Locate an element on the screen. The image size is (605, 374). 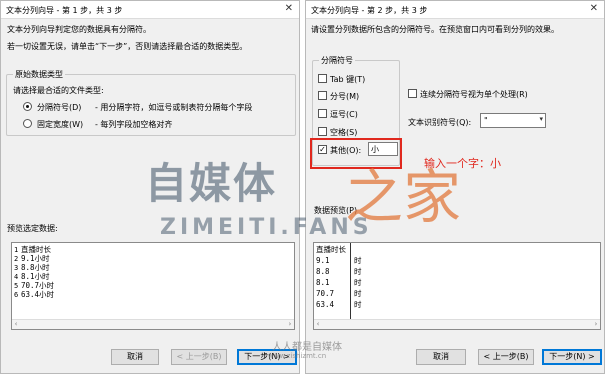
qualifier-select: " ▾ is located at coordinates (513, 120).